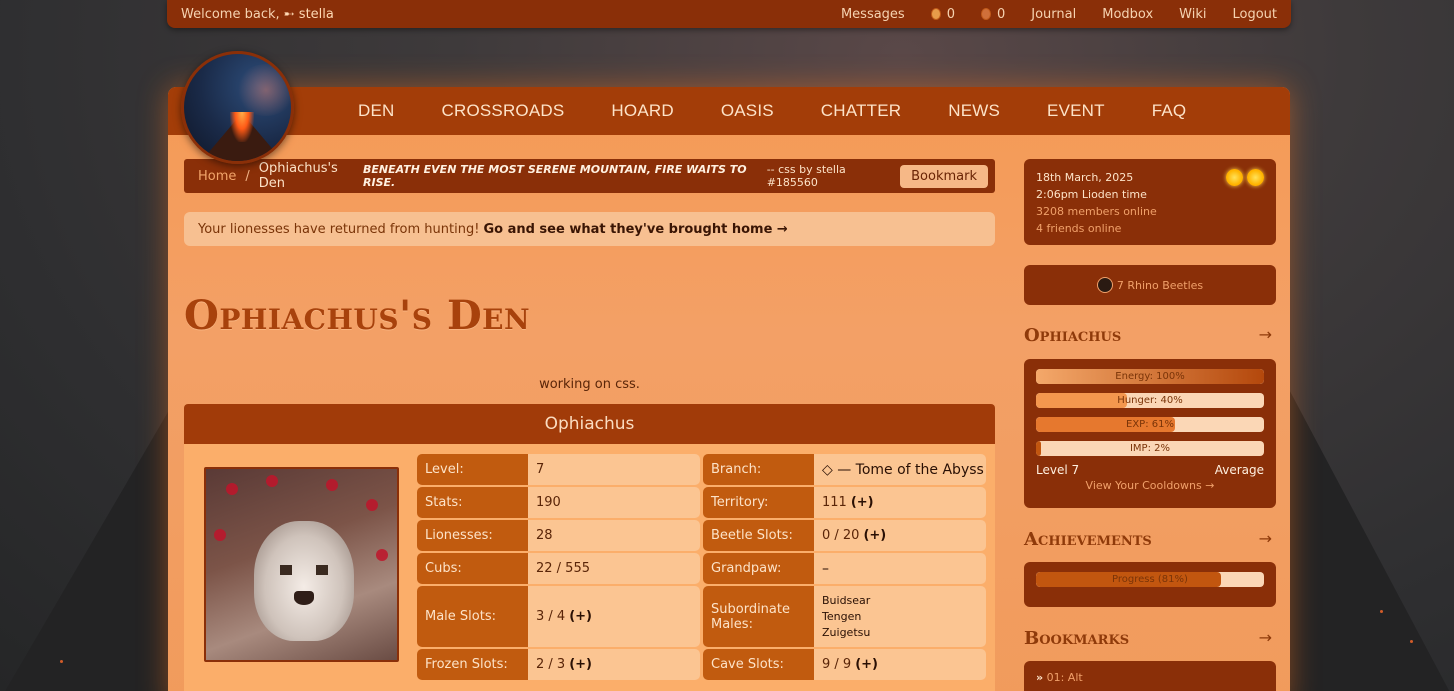 This screenshot has width=1454, height=691. What do you see at coordinates (844, 664) in the screenshot?
I see `stat-cave-slots: Cave Slots: 9 / 9 (+)` at bounding box center [844, 664].